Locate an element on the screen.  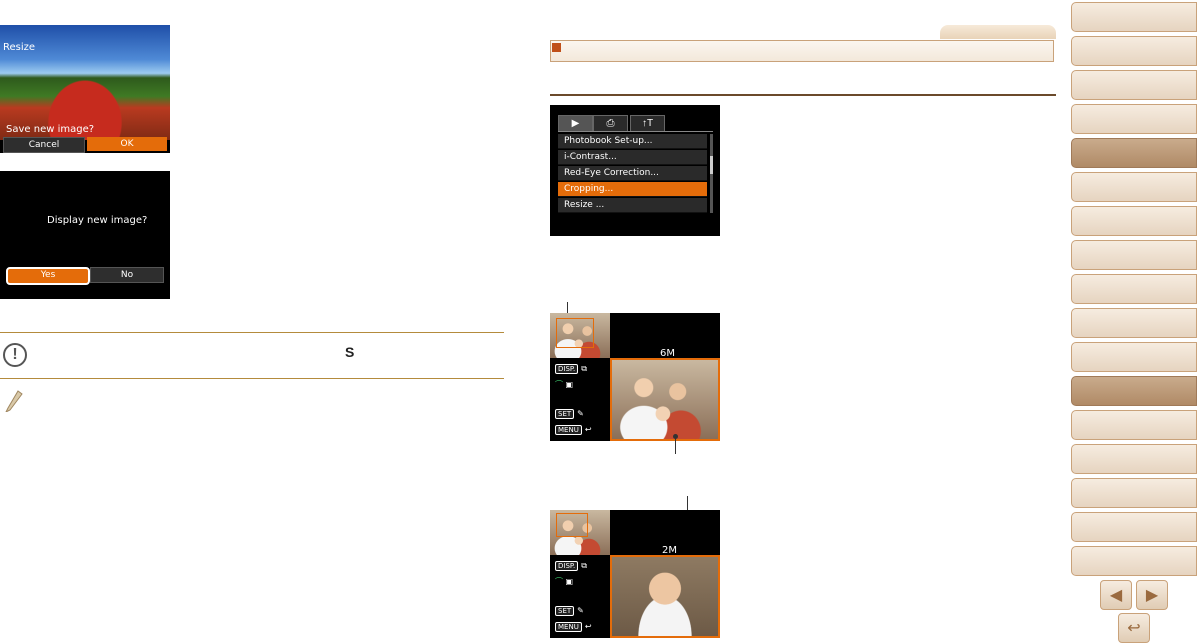
yes-button: Yes is located at coordinates (48, 276).